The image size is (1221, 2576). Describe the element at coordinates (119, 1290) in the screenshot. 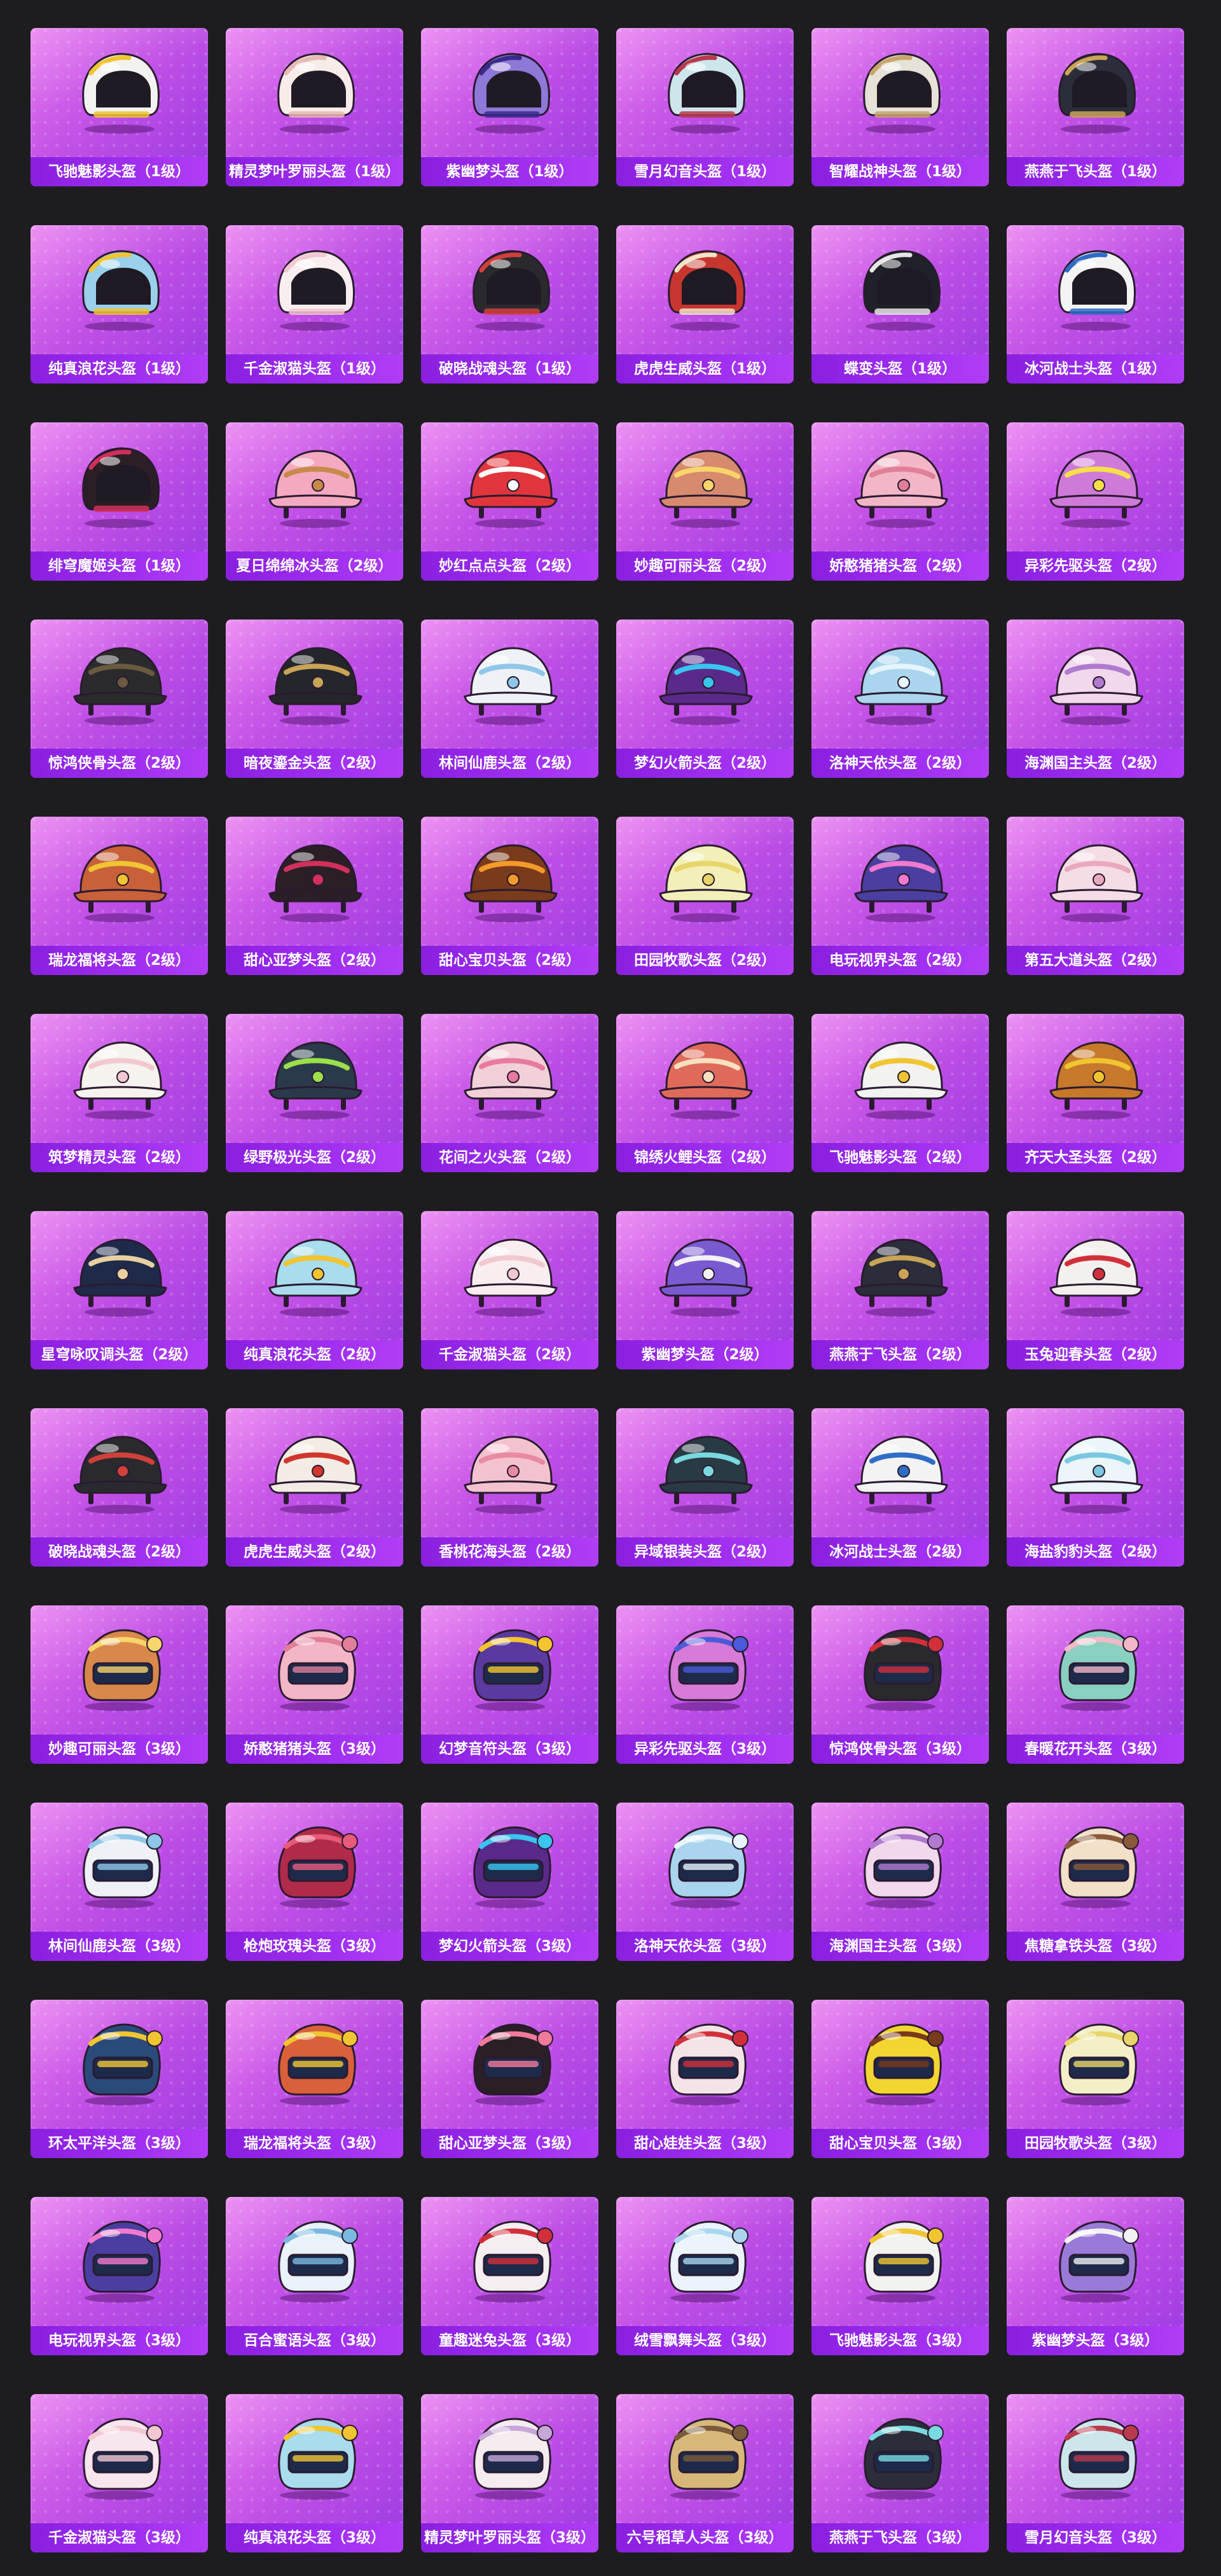

I see `helmet-card: 星穹咏叹调头盔（2级）` at that location.